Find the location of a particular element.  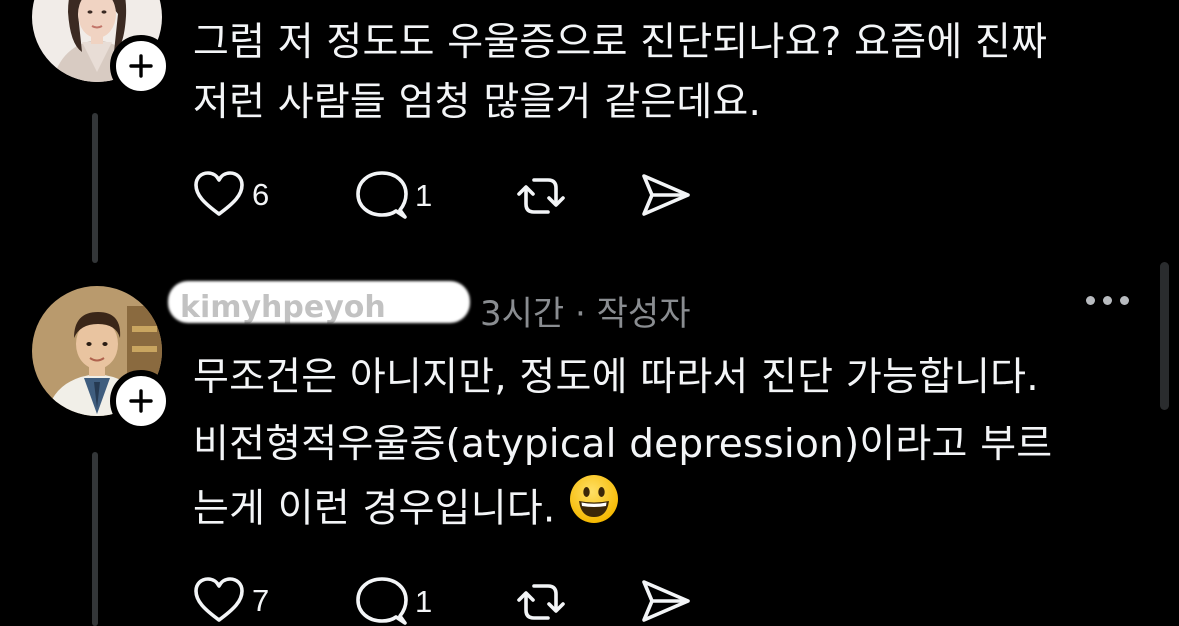

like-button-post2: 7 is located at coordinates (230, 601).